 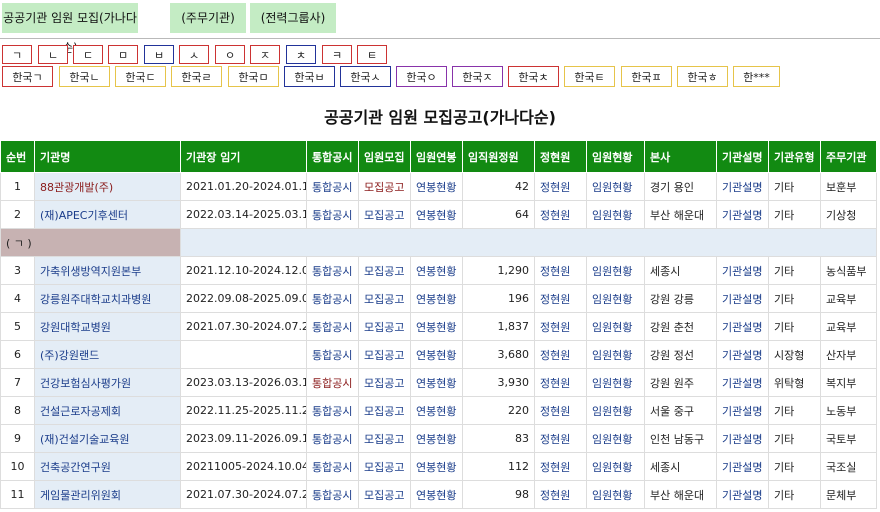 What do you see at coordinates (53, 54) in the screenshot?
I see `consonant-filter-button: ㄴ` at bounding box center [53, 54].